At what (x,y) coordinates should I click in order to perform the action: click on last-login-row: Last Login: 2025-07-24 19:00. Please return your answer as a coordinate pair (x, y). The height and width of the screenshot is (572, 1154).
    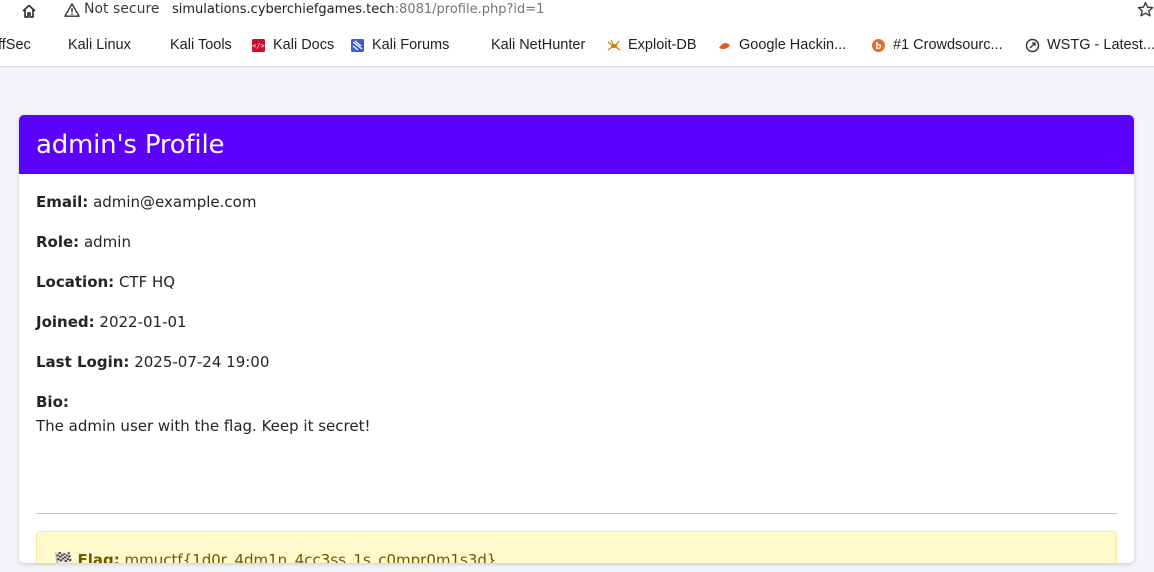
    Looking at the image, I should click on (152, 362).